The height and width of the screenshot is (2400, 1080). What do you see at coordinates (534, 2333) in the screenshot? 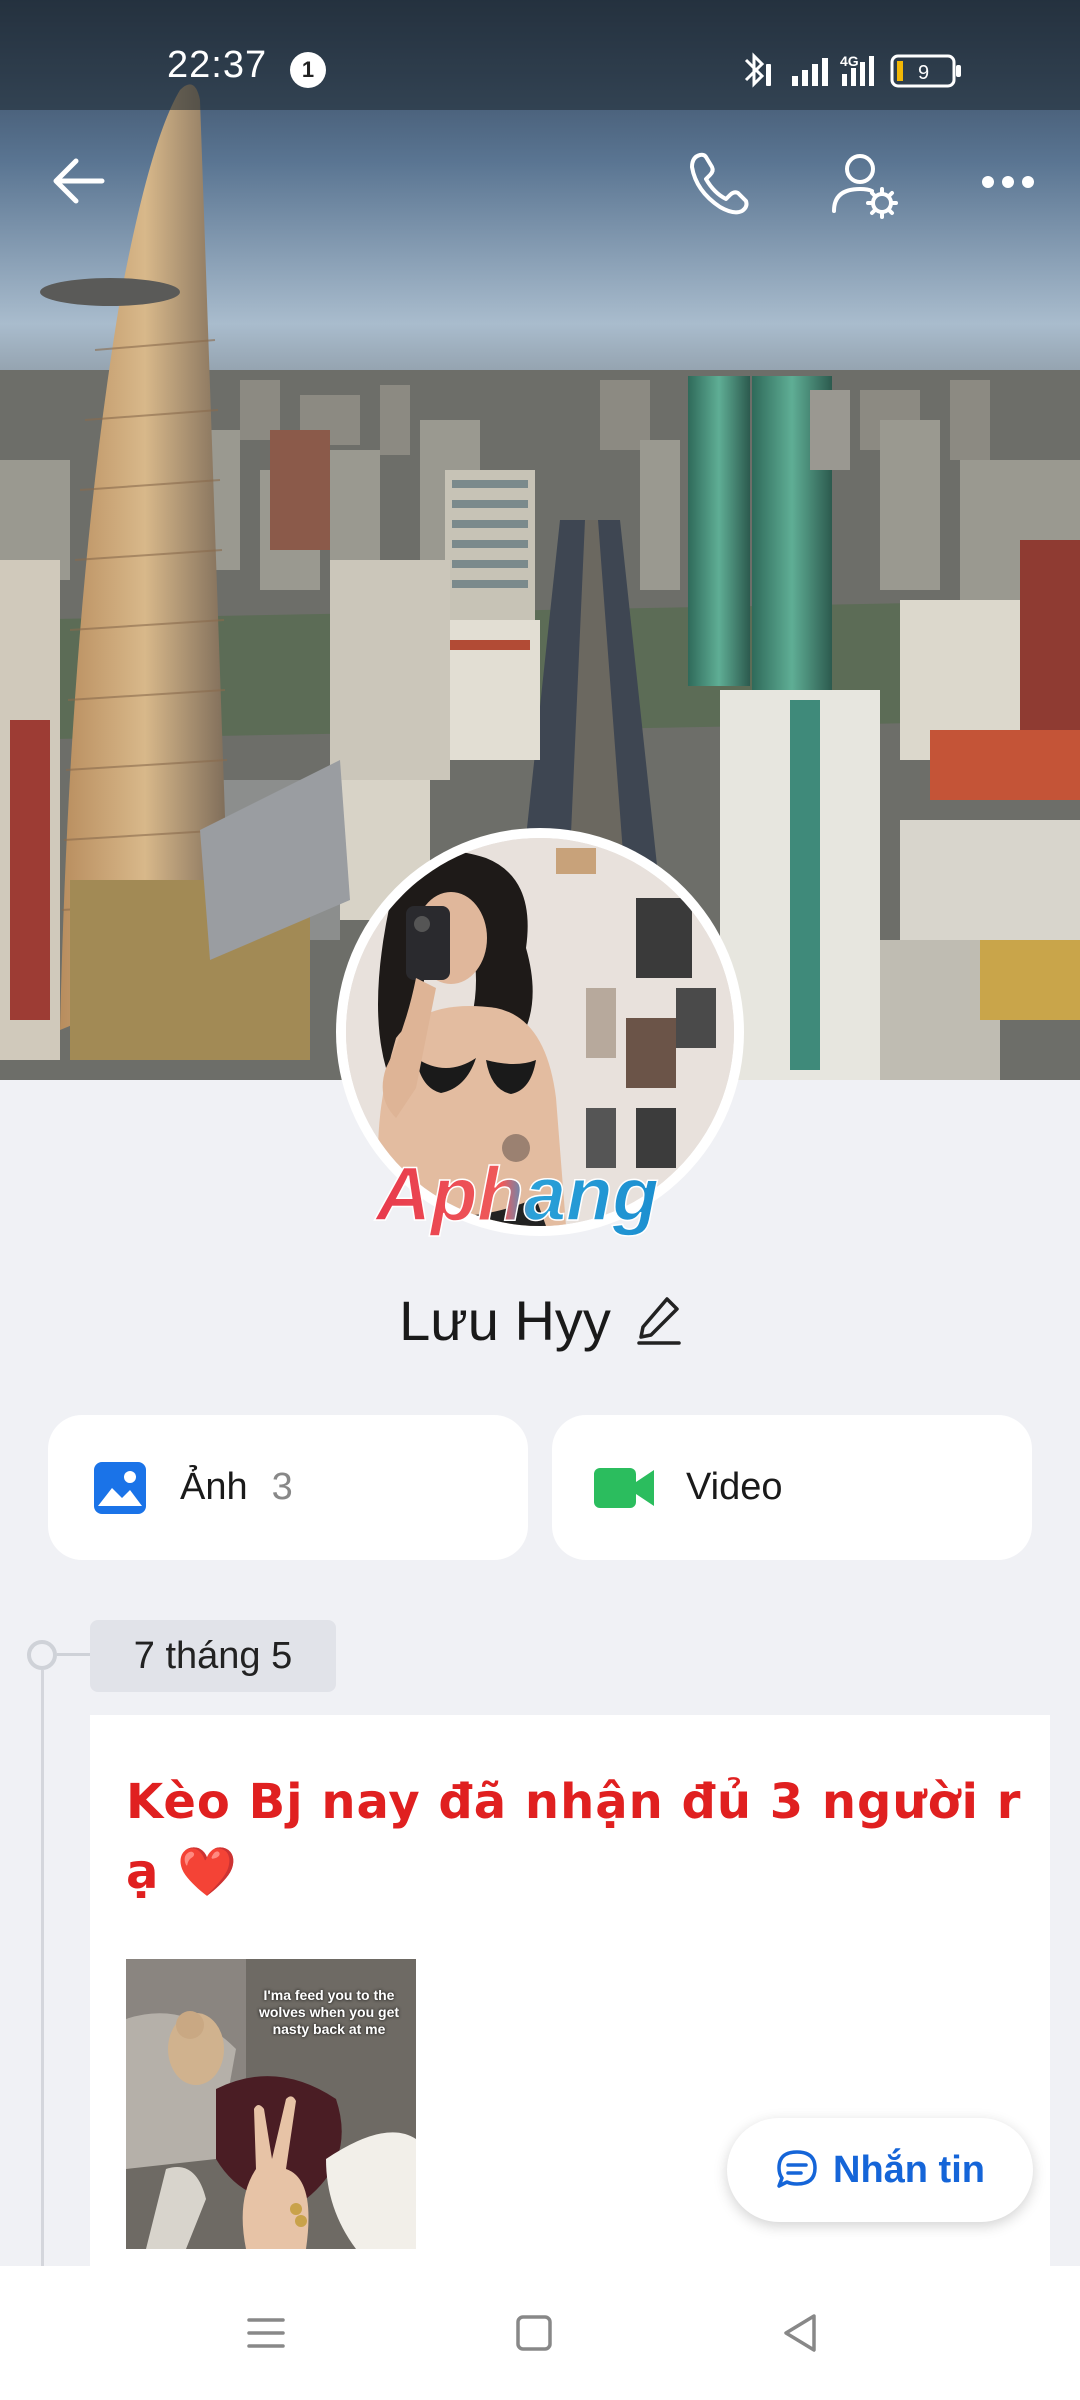
I see `home-icon` at bounding box center [534, 2333].